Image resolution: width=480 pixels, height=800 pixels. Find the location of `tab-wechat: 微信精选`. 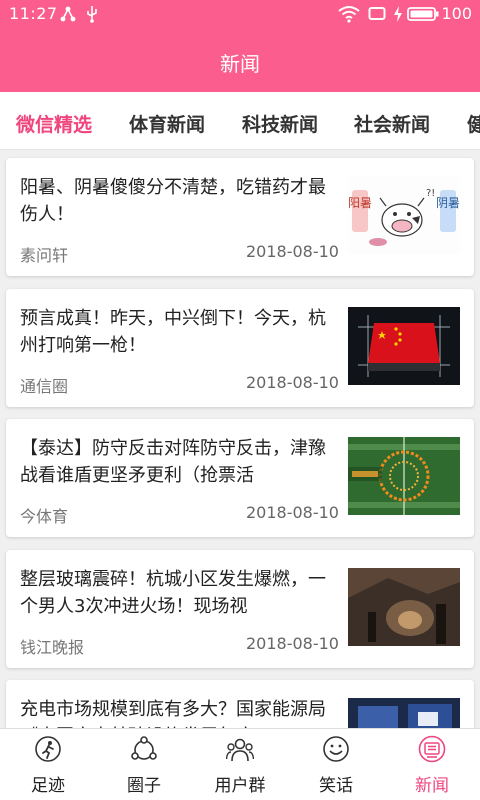

tab-wechat: 微信精选 is located at coordinates (54, 123).